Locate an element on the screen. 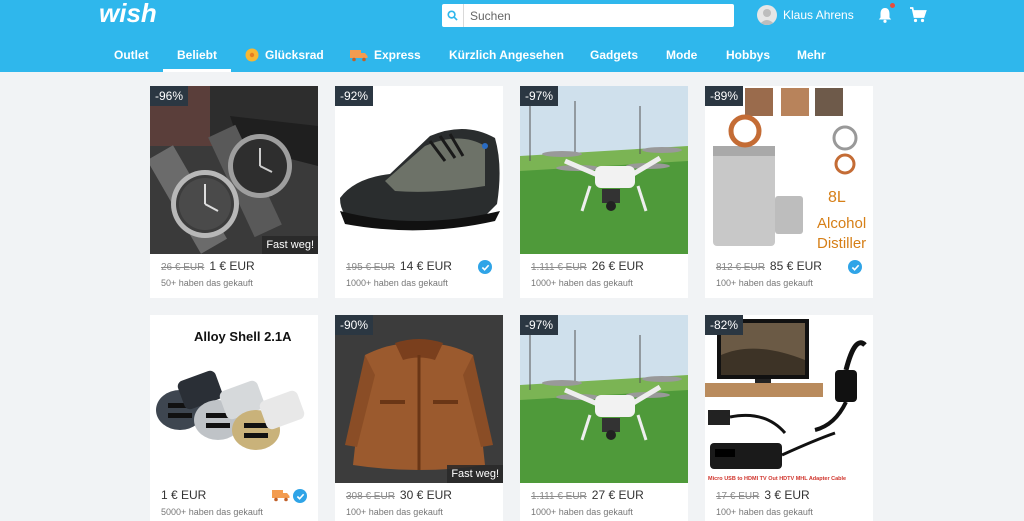 The image size is (1024, 521). svg-text: 8L is located at coordinates (837, 197).